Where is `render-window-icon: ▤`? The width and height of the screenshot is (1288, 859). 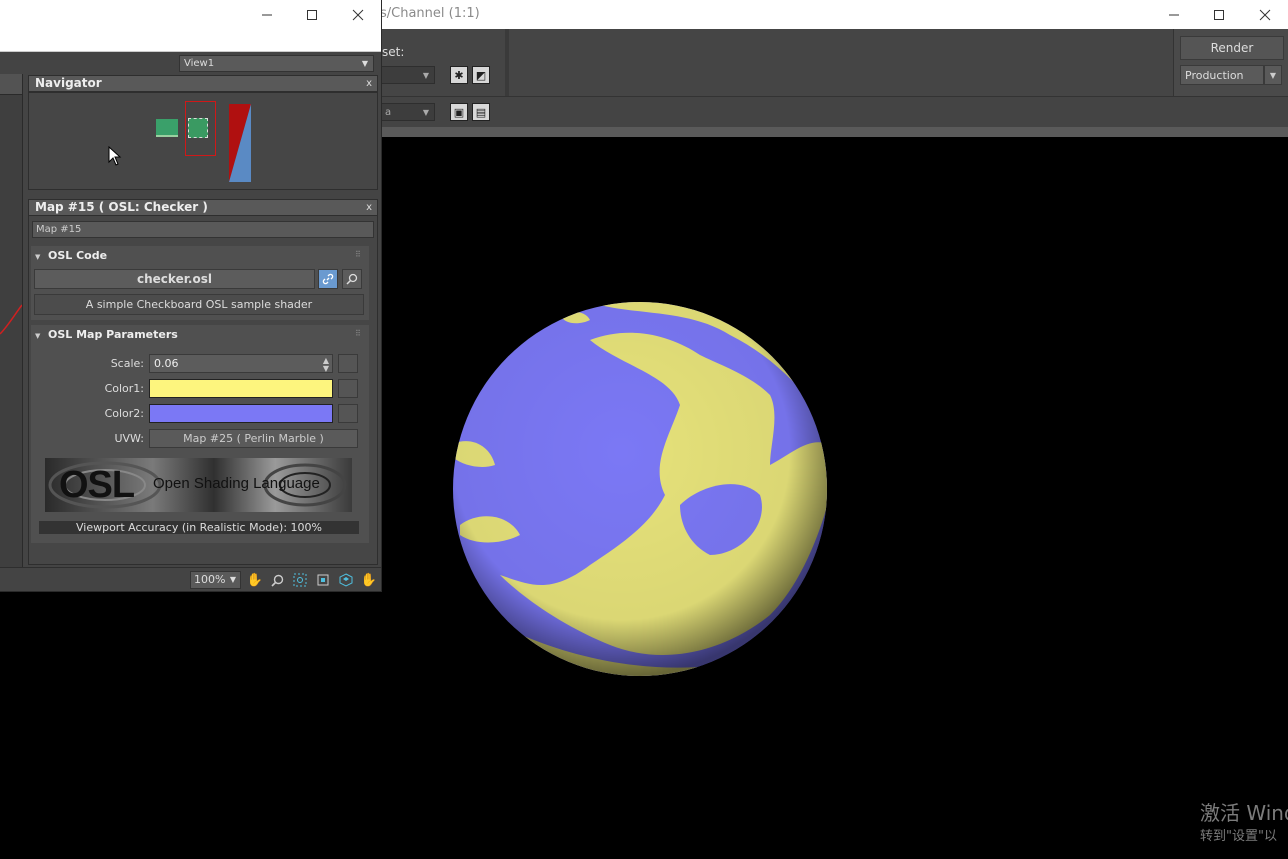
render-window-icon: ▤ is located at coordinates (481, 112).